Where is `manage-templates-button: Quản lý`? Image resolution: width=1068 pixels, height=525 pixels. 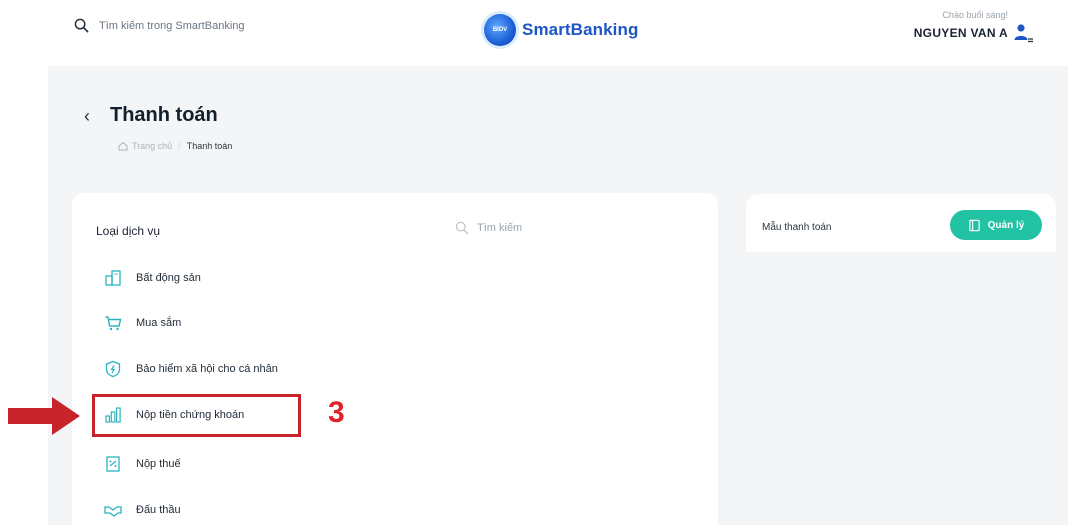
manage-templates-button: Quản lý is located at coordinates (996, 225).